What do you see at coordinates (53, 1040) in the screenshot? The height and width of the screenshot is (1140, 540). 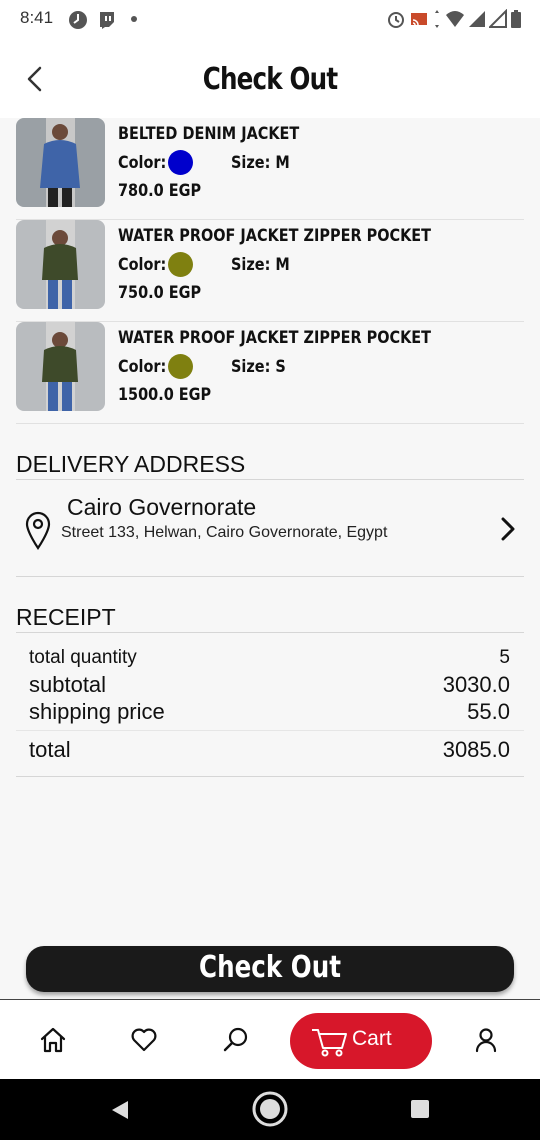 I see `home-icon` at bounding box center [53, 1040].